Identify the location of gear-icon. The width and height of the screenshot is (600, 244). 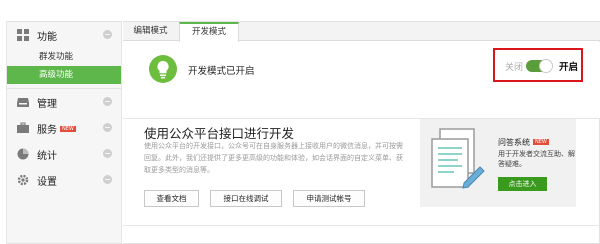
(23, 180).